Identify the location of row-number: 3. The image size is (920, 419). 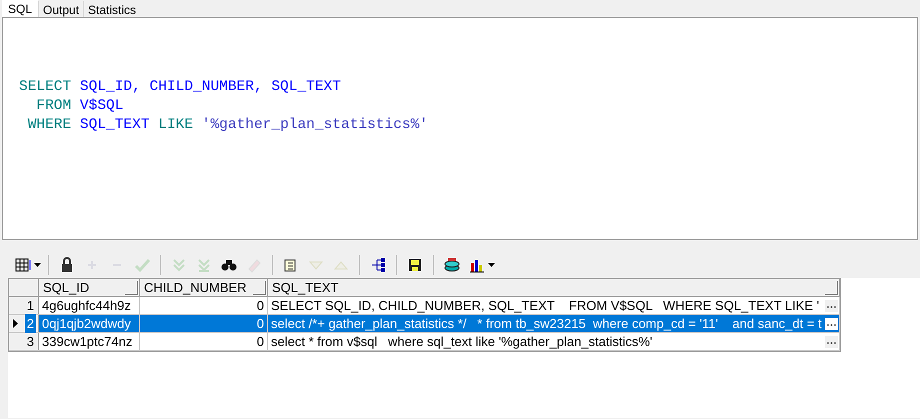
(30, 341).